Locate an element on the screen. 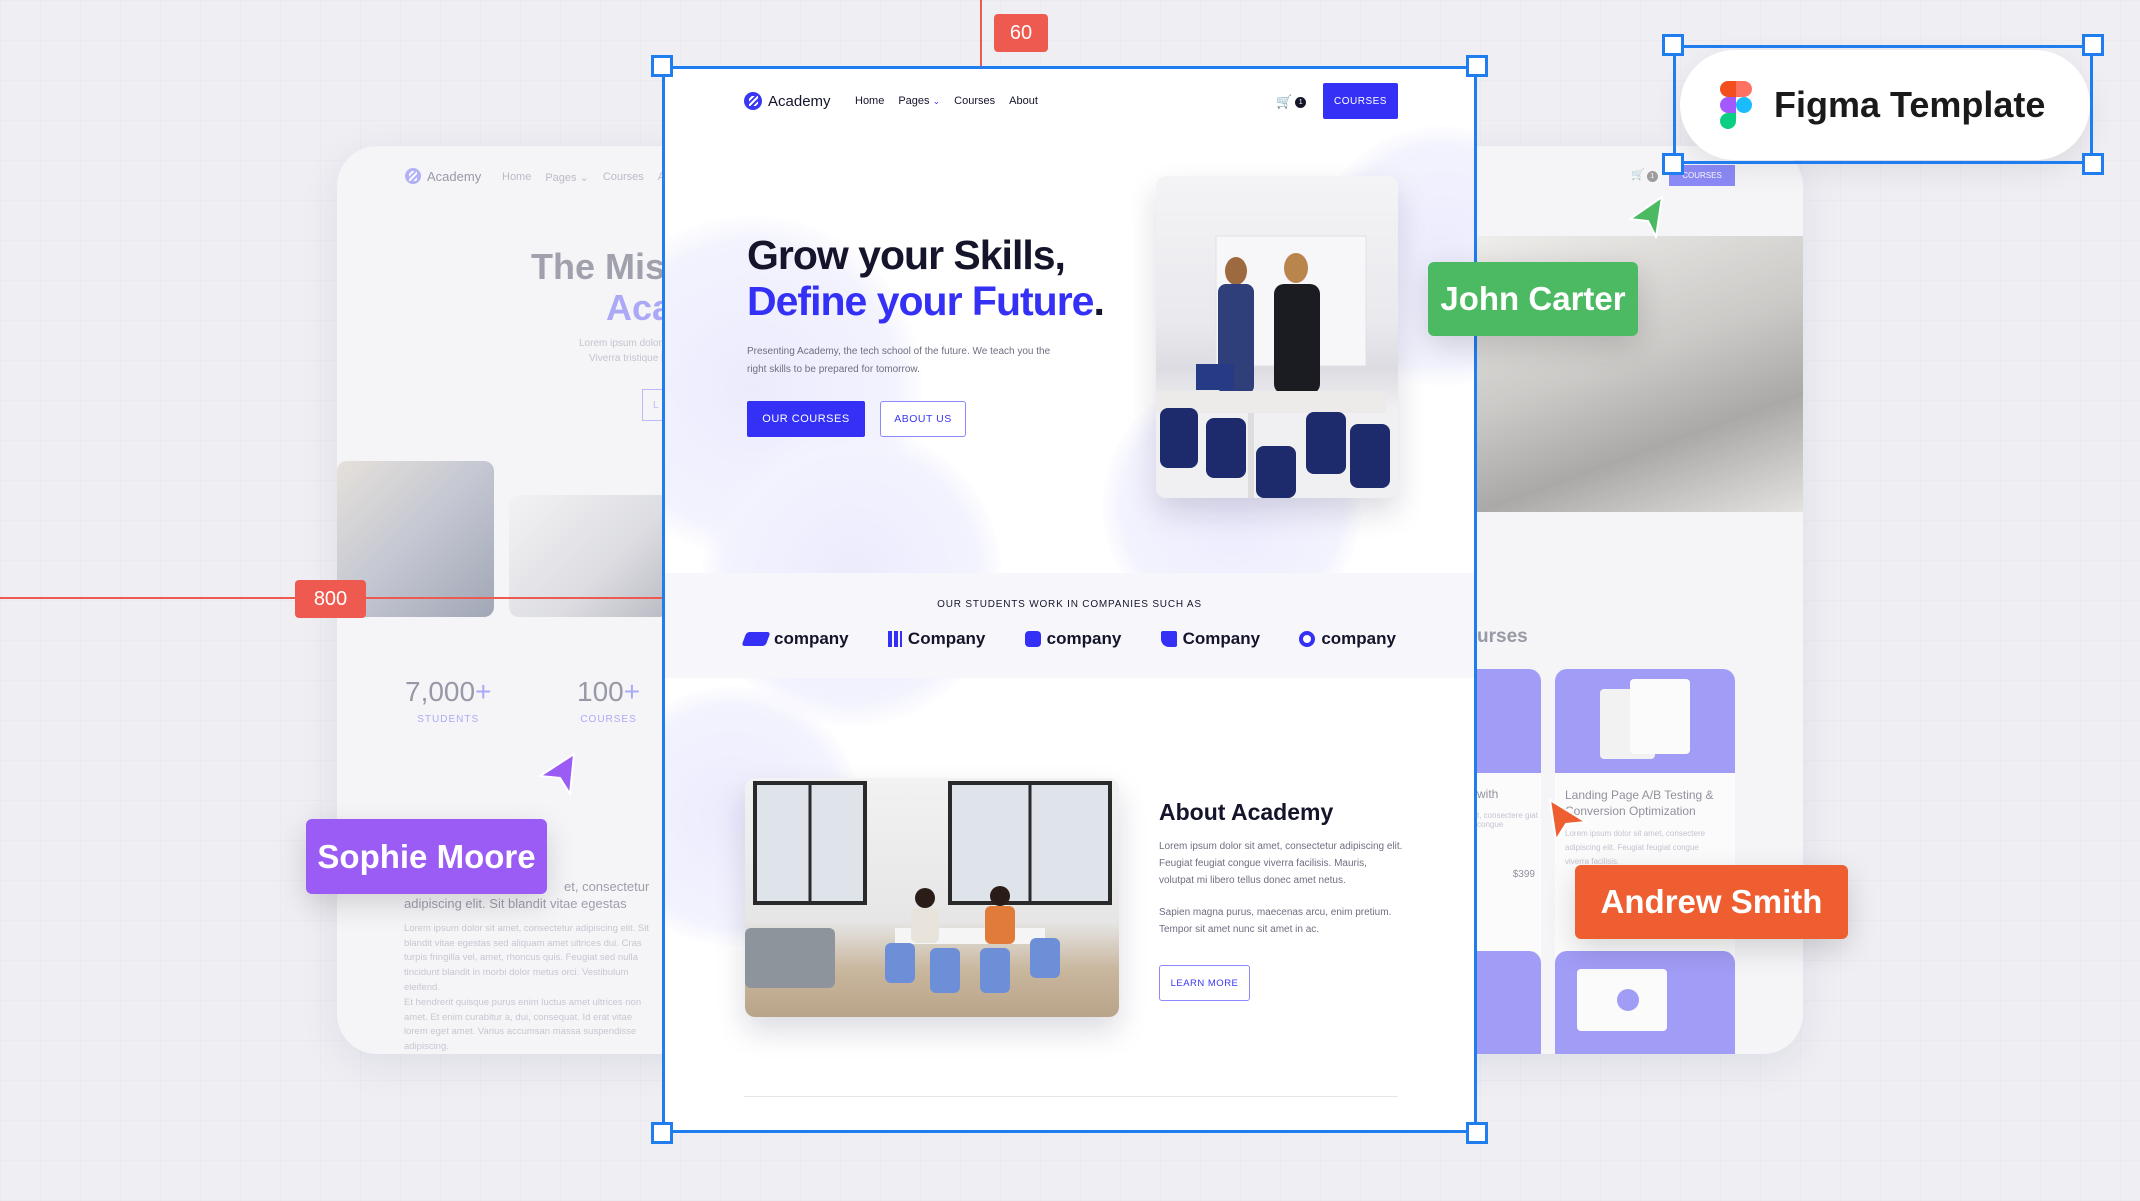 Image resolution: width=2140 pixels, height=1201 pixels. chevron-down-icon: ⌄ is located at coordinates (936, 101).